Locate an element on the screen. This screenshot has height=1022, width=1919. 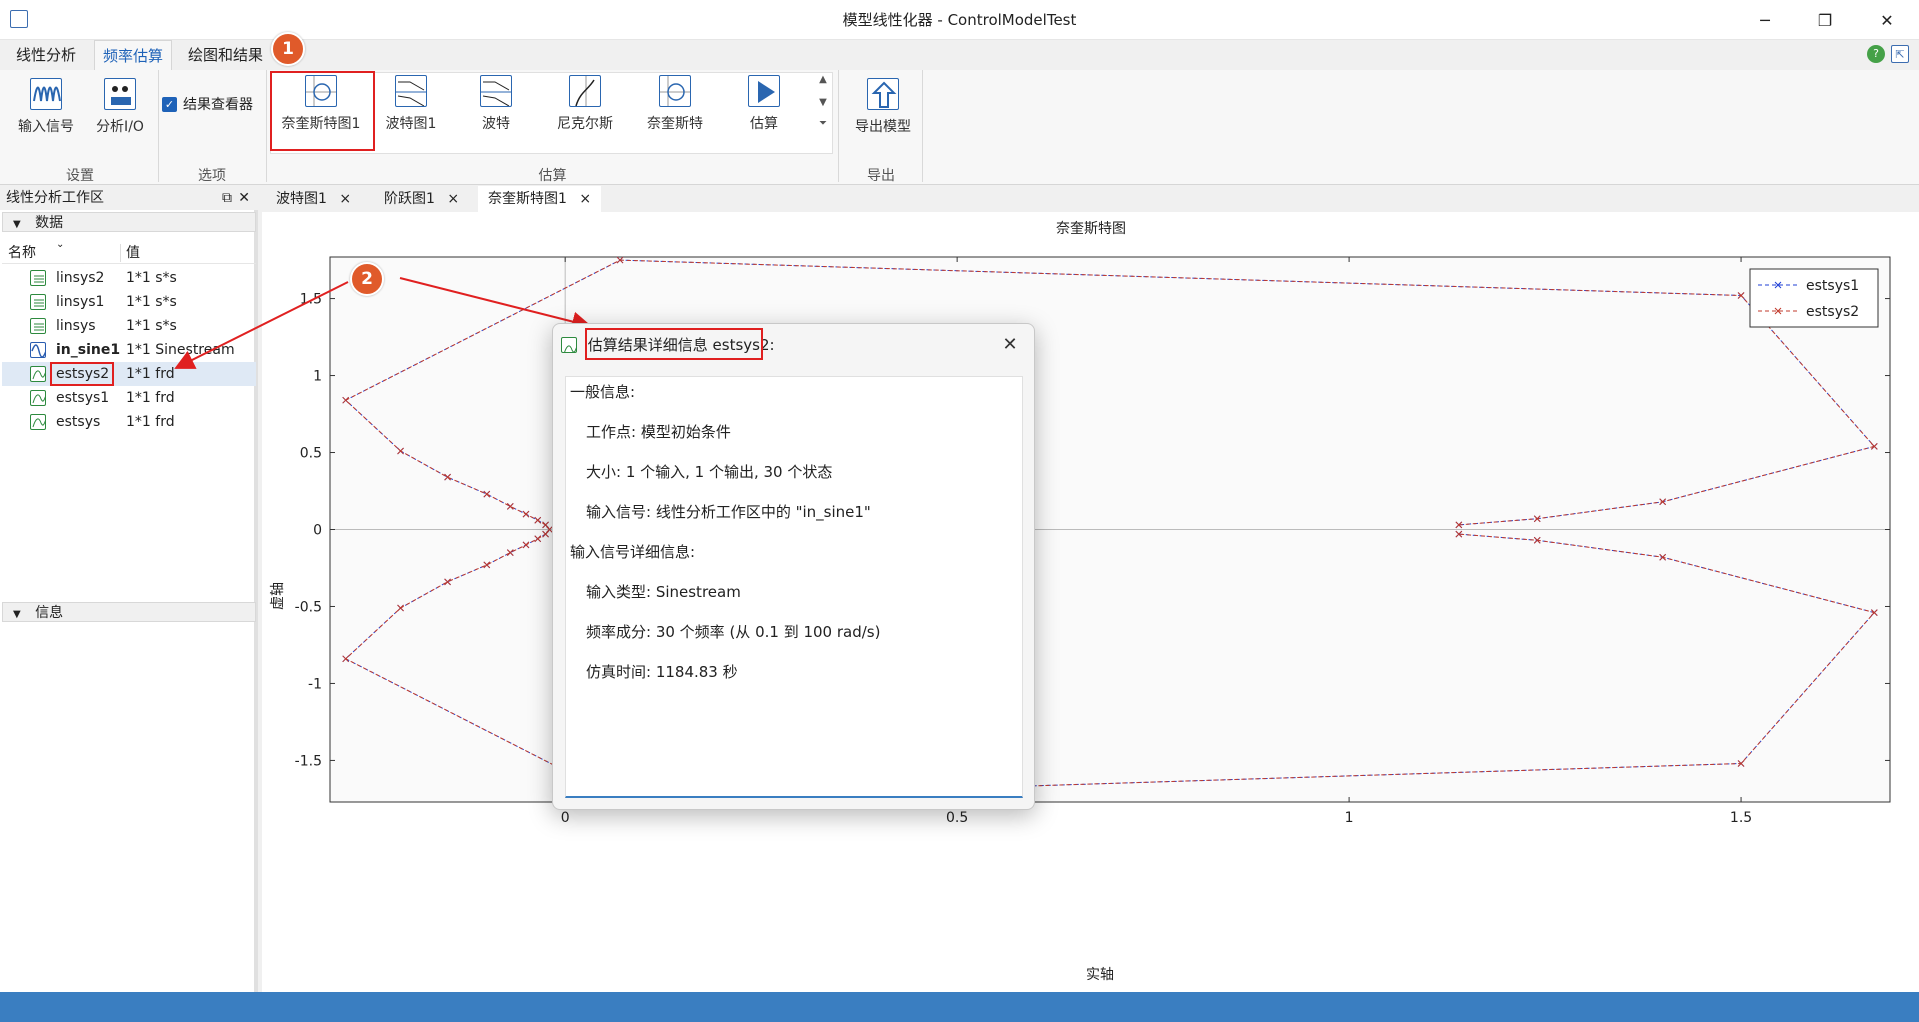
tab-plots-and-results: 绘图和结果 is located at coordinates (225, 55).